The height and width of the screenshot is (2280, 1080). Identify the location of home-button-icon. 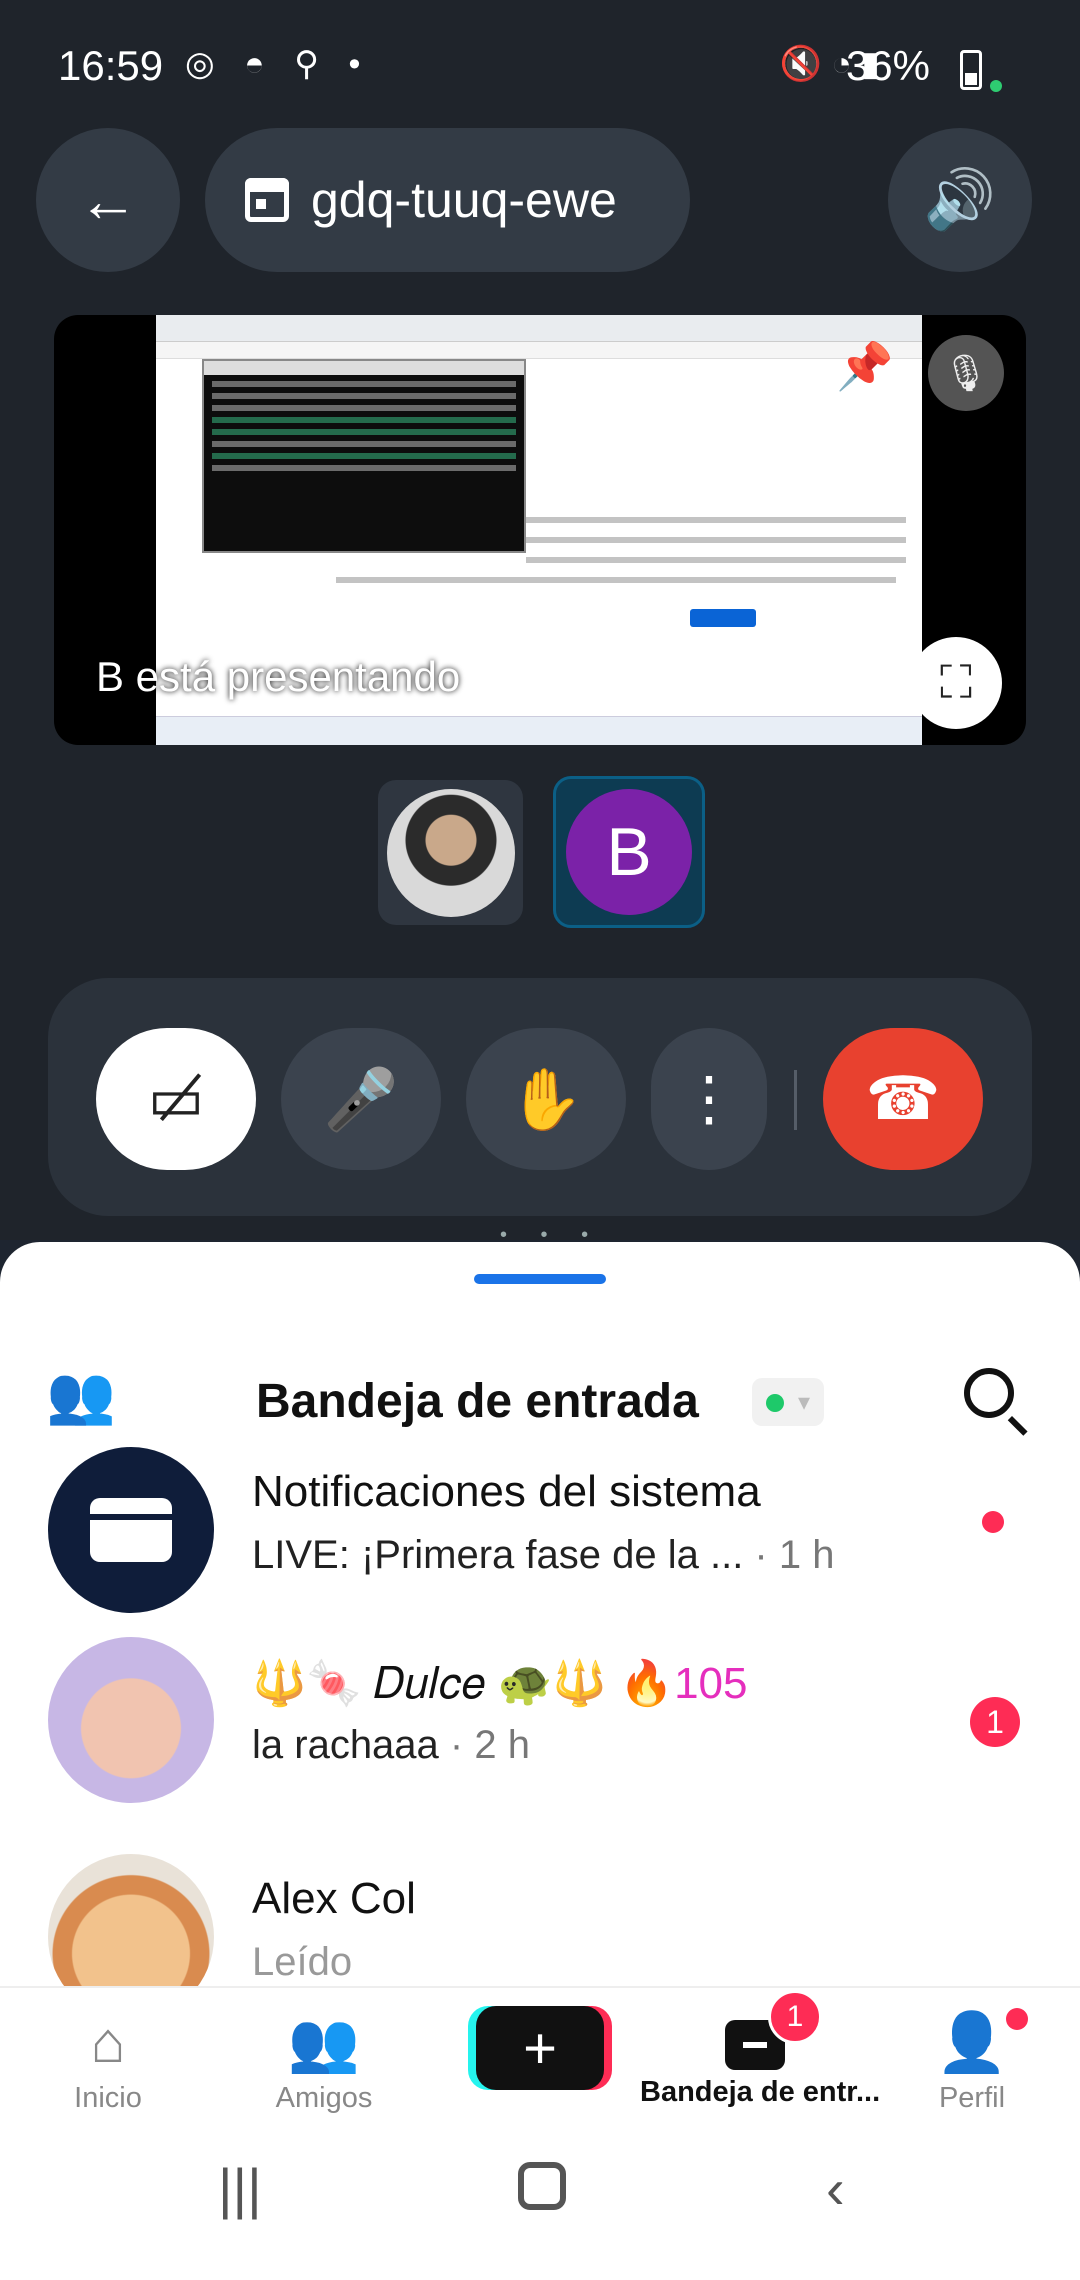
(542, 2186).